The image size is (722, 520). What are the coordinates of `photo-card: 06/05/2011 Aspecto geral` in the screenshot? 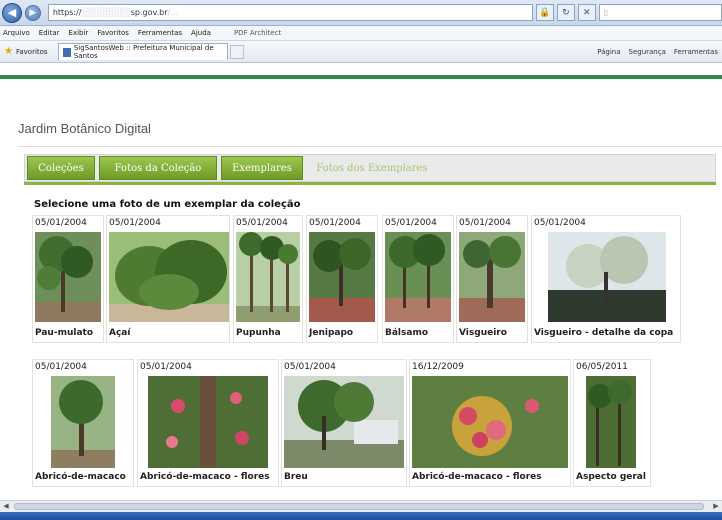 It's located at (612, 423).